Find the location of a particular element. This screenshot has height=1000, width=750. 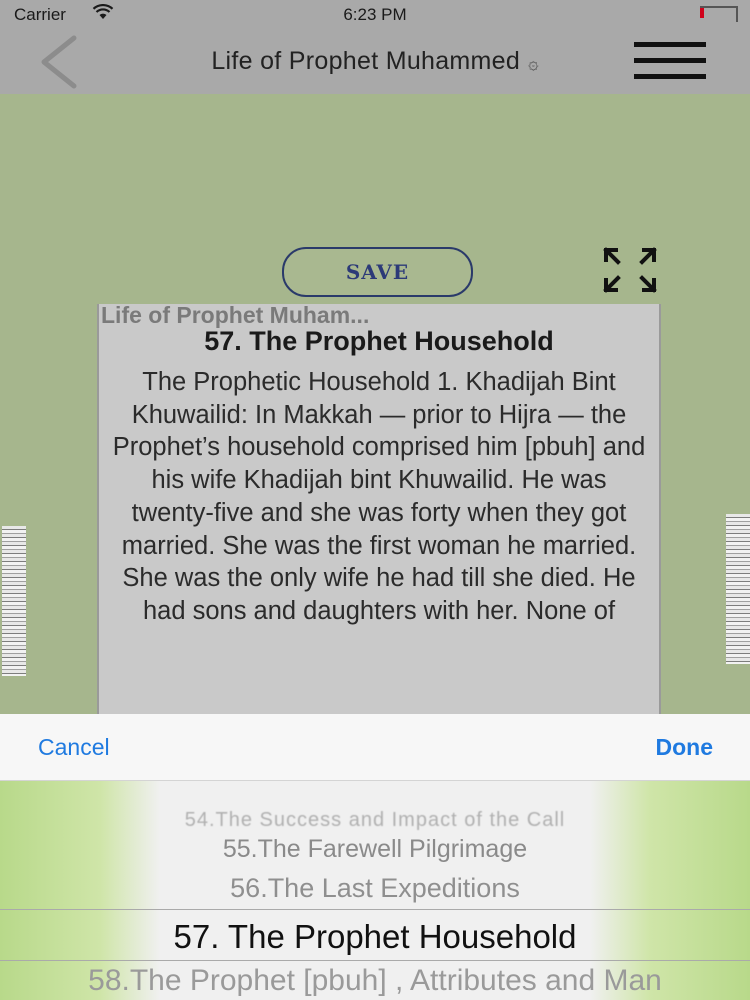

picker-option-selected: 57. The Prophet Household is located at coordinates (375, 937).